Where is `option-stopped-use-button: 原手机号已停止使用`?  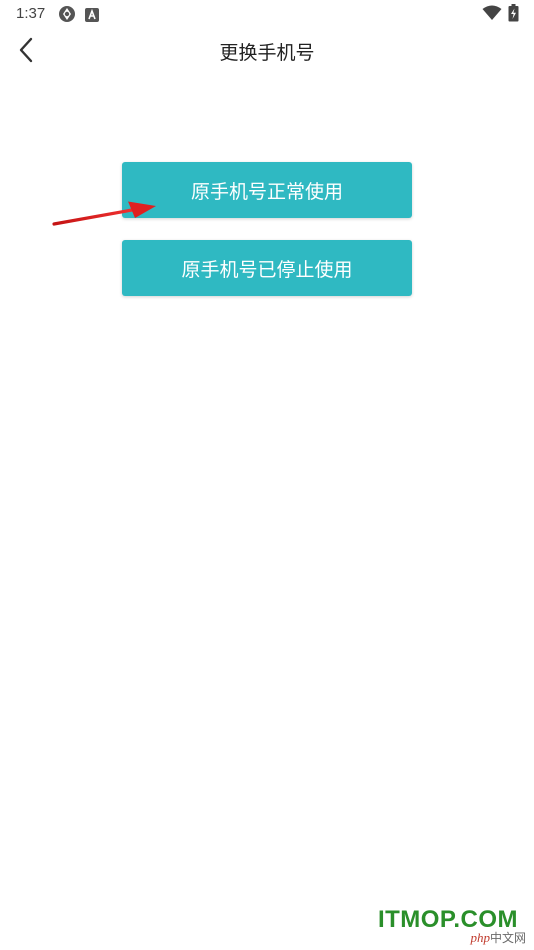 option-stopped-use-button: 原手机号已停止使用 is located at coordinates (267, 268).